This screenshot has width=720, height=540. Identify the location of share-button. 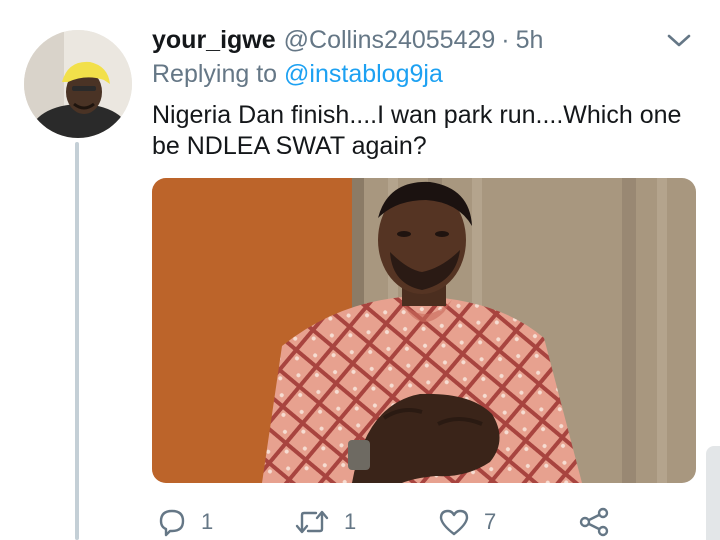
(594, 522).